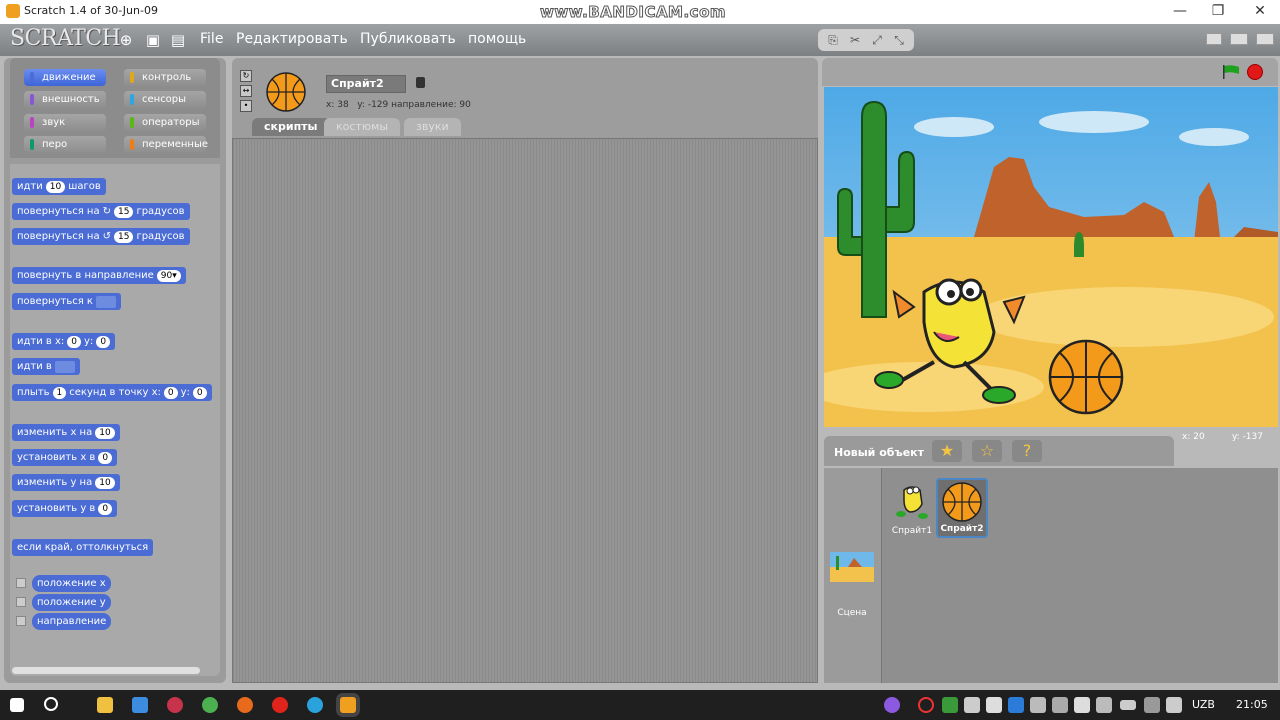 The height and width of the screenshot is (720, 1280). What do you see at coordinates (1218, 11) in the screenshot?
I see `maximize-button: ❐` at bounding box center [1218, 11].